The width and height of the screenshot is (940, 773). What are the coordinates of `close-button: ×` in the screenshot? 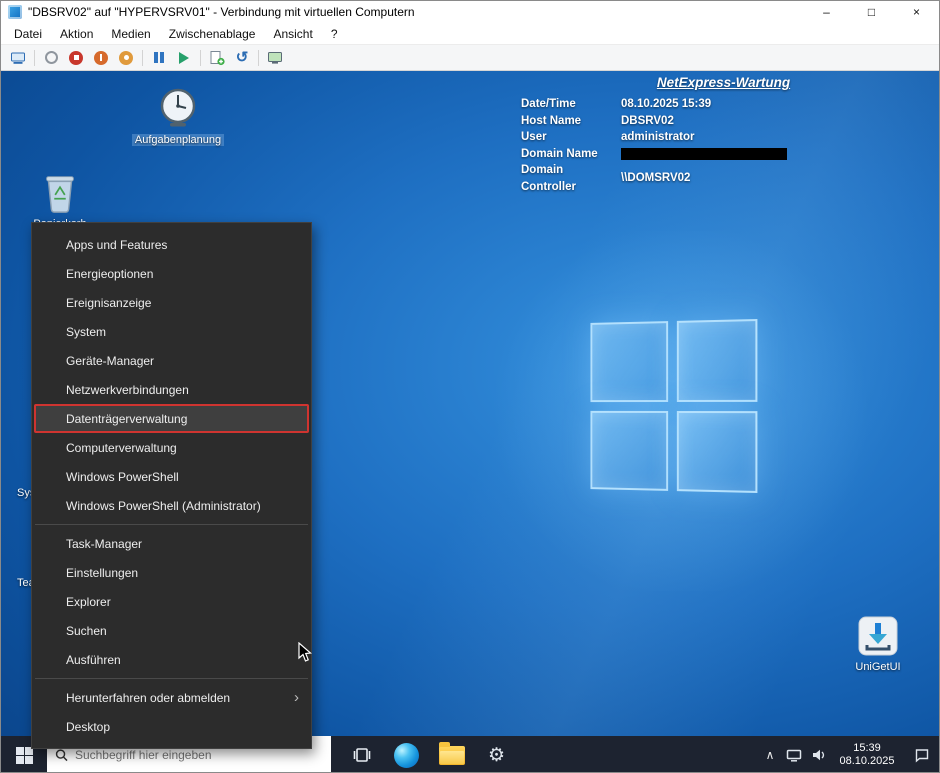 It's located at (916, 12).